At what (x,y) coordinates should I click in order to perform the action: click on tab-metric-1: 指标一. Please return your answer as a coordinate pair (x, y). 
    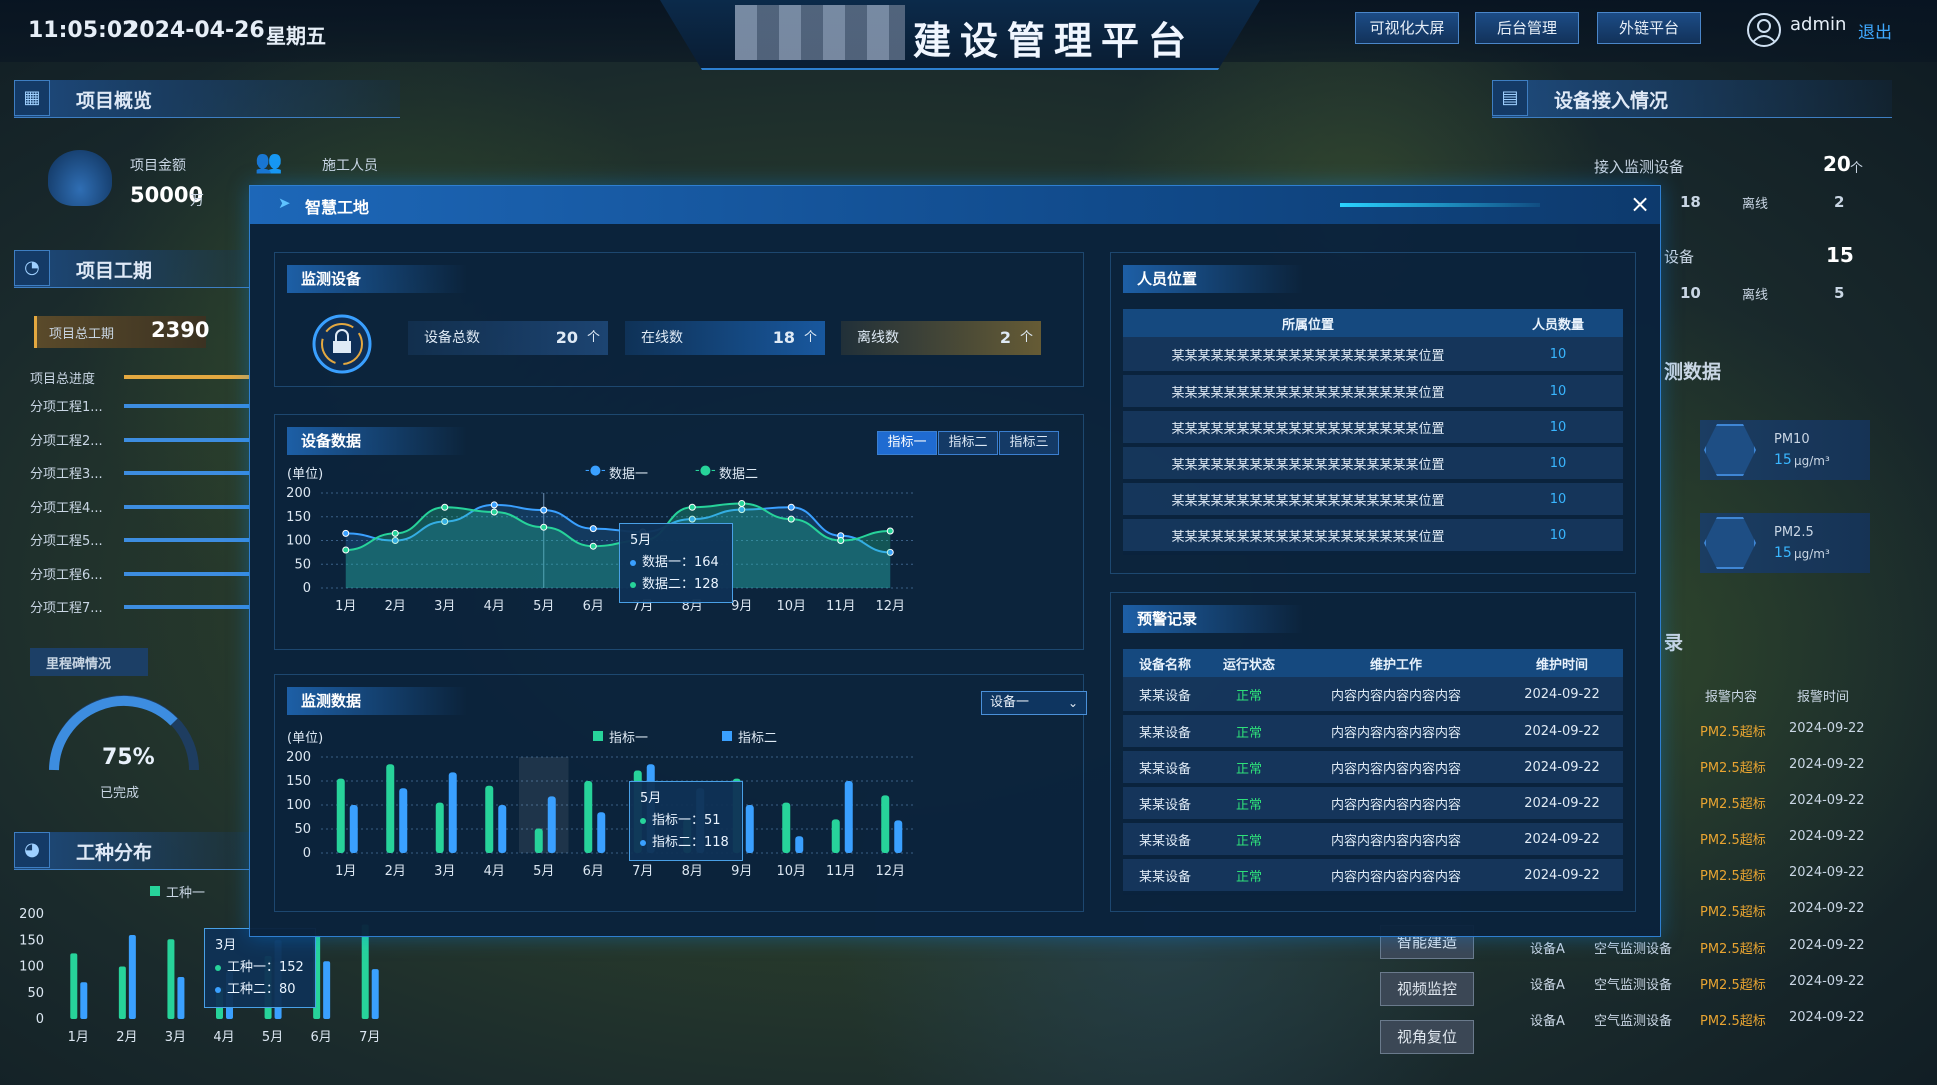
    Looking at the image, I should click on (907, 443).